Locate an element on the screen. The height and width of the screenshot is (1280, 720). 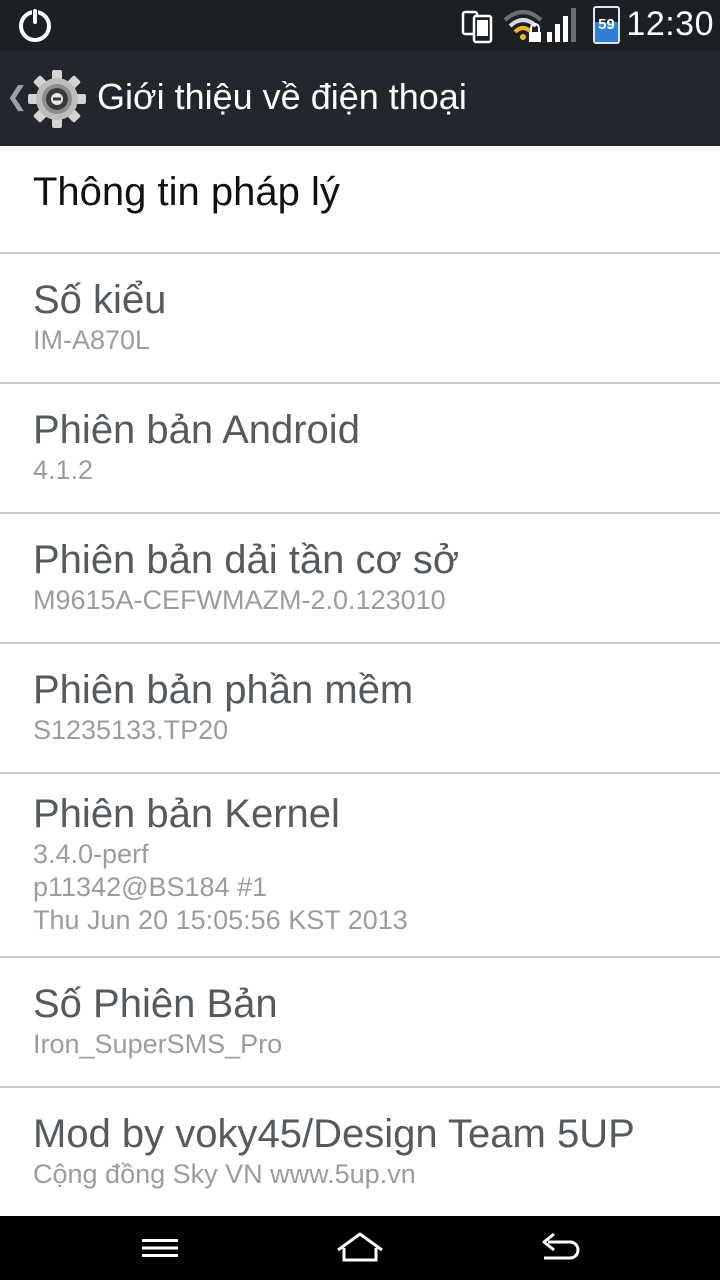
item-value-line: 3.4.0-perf is located at coordinates (91, 854).